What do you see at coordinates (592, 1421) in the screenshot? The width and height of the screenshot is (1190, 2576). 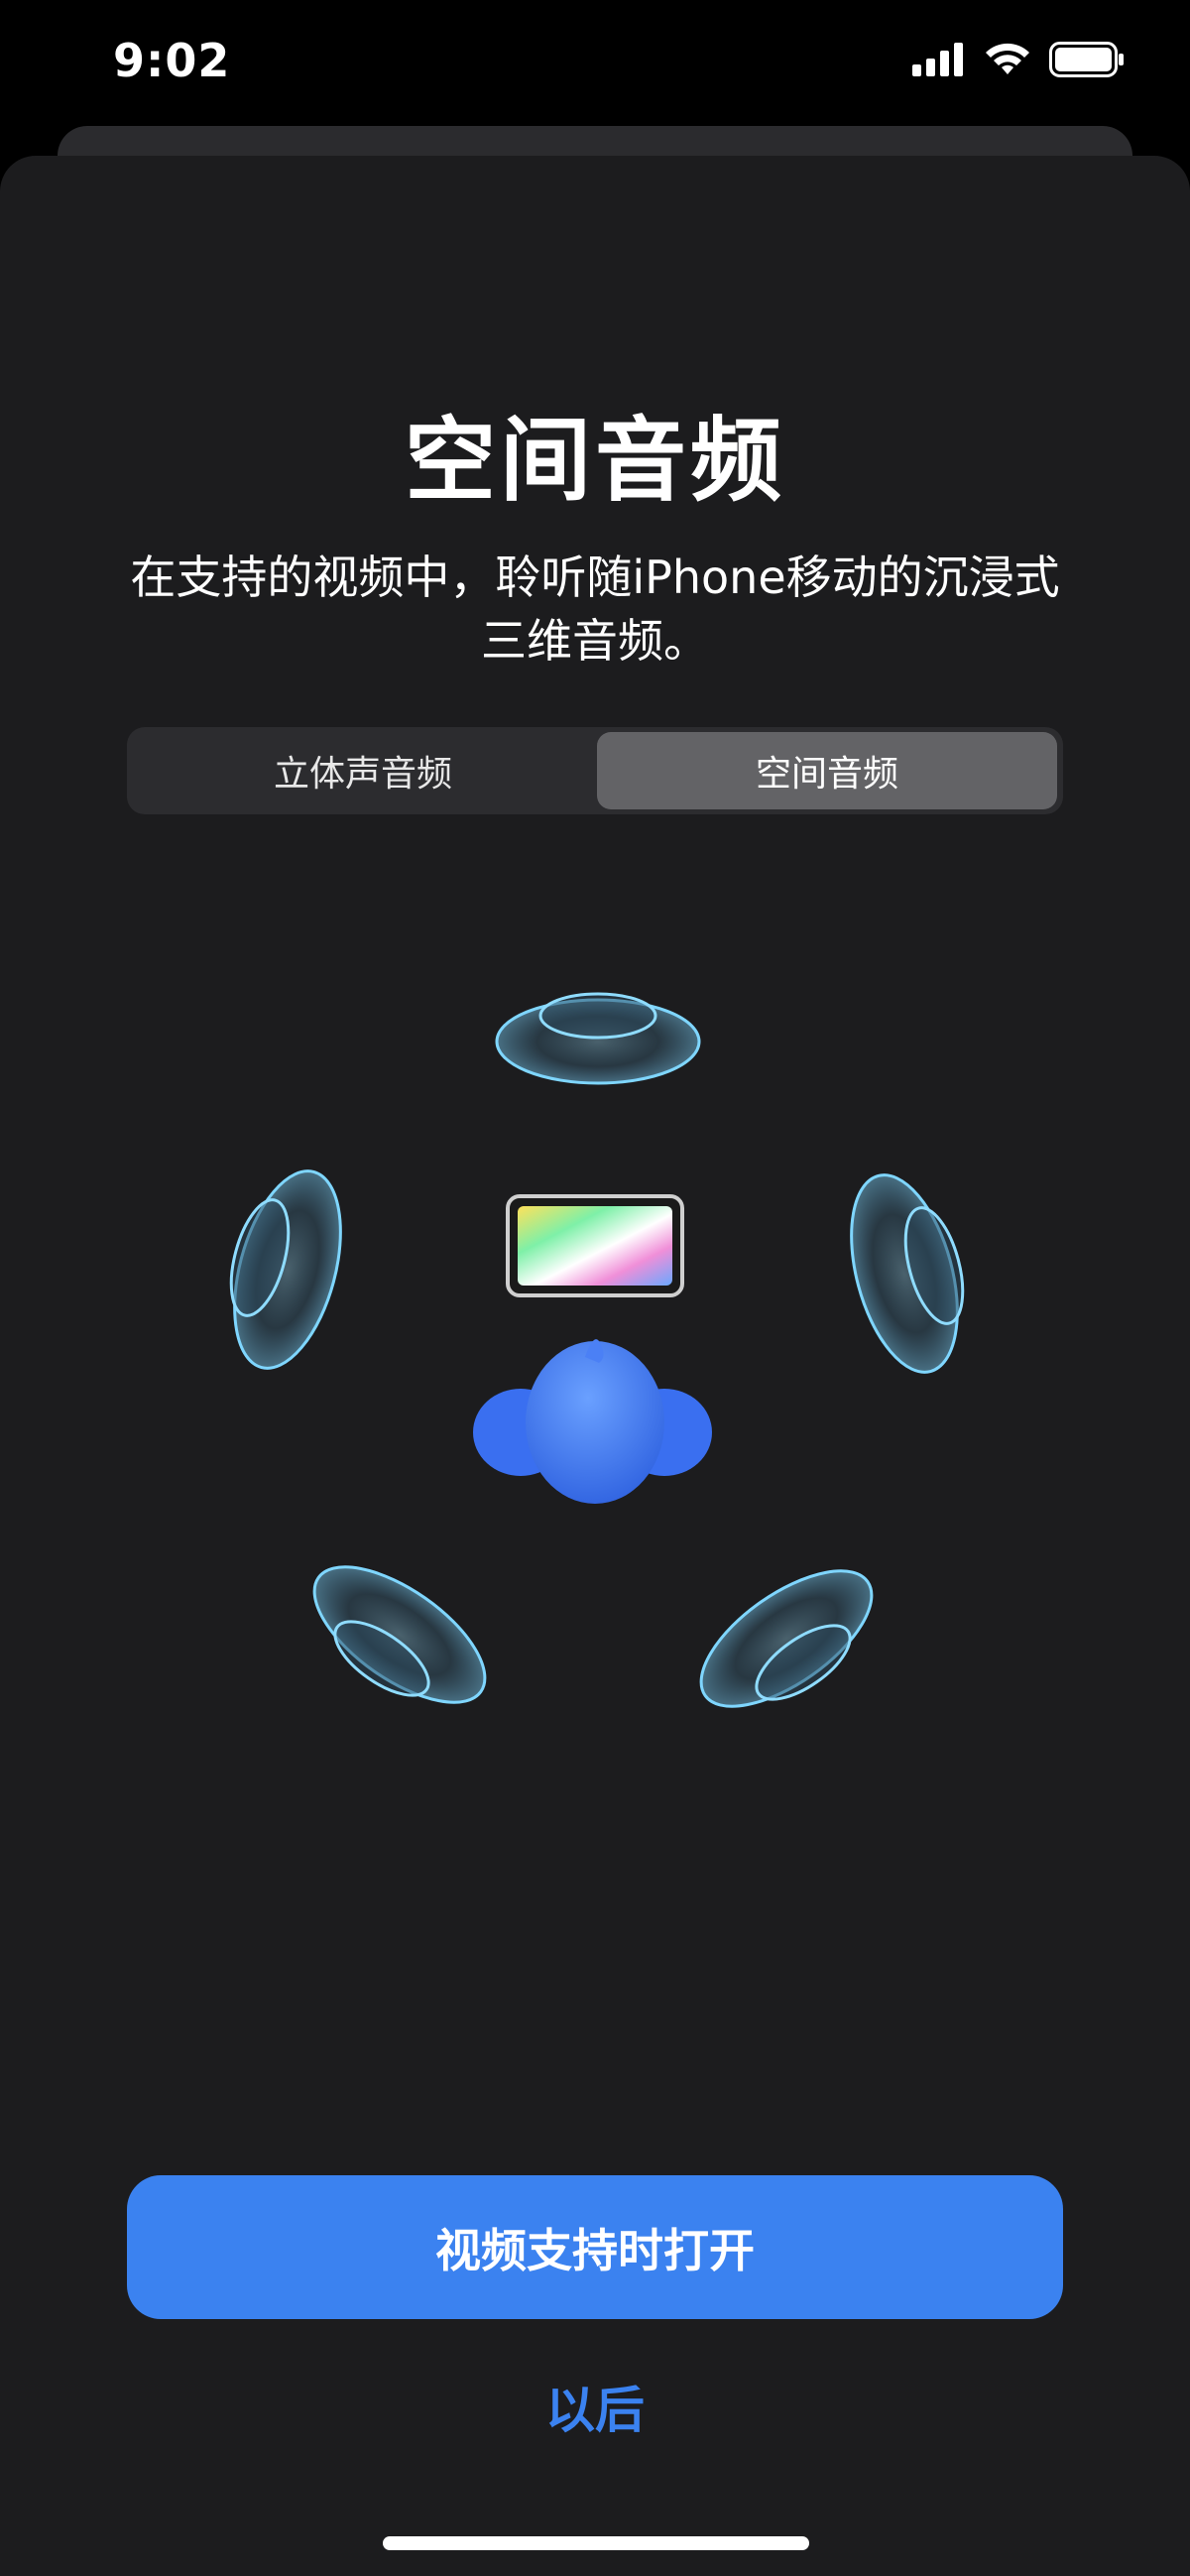 I see `listener-head-icon` at bounding box center [592, 1421].